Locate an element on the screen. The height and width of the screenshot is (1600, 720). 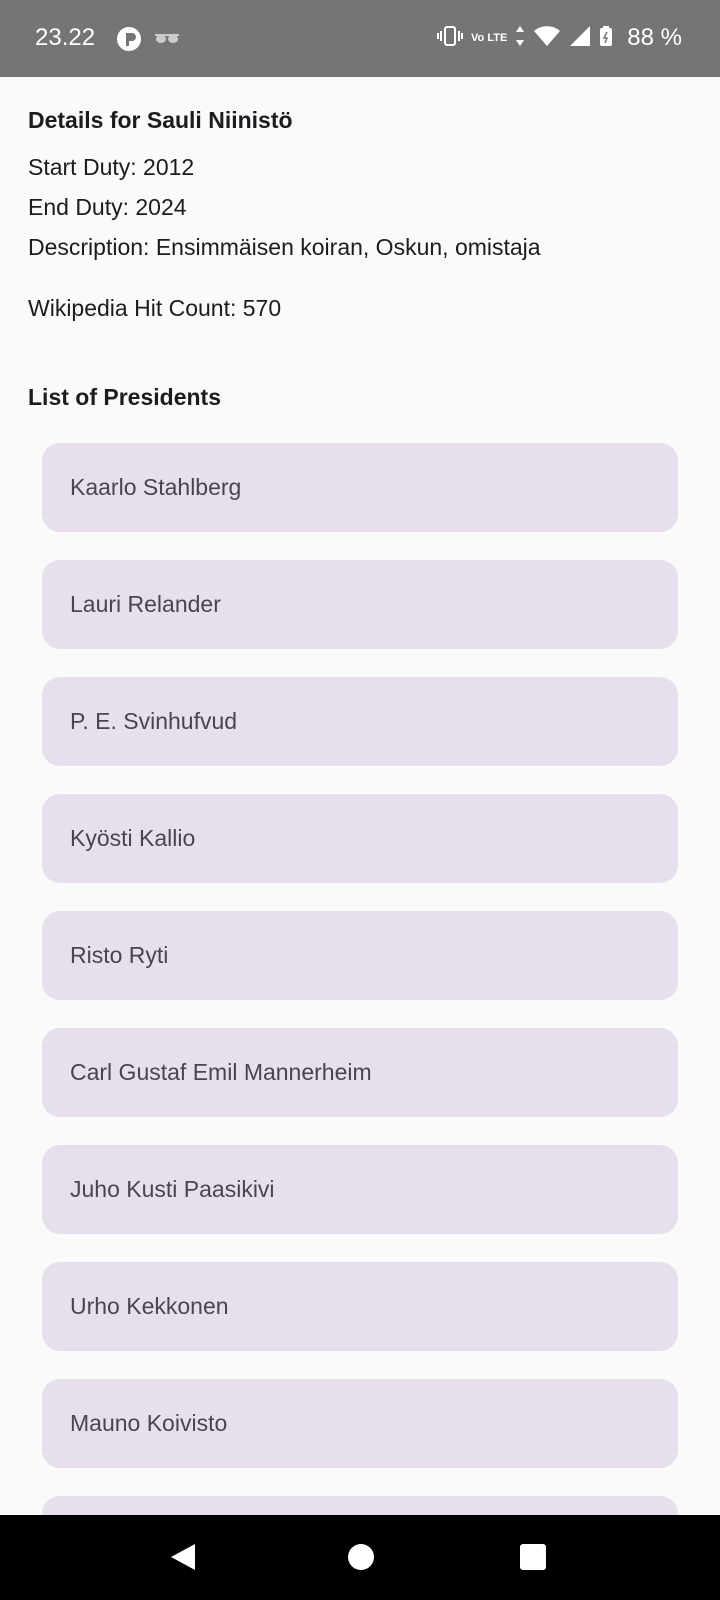
battery-icon is located at coordinates (606, 38).